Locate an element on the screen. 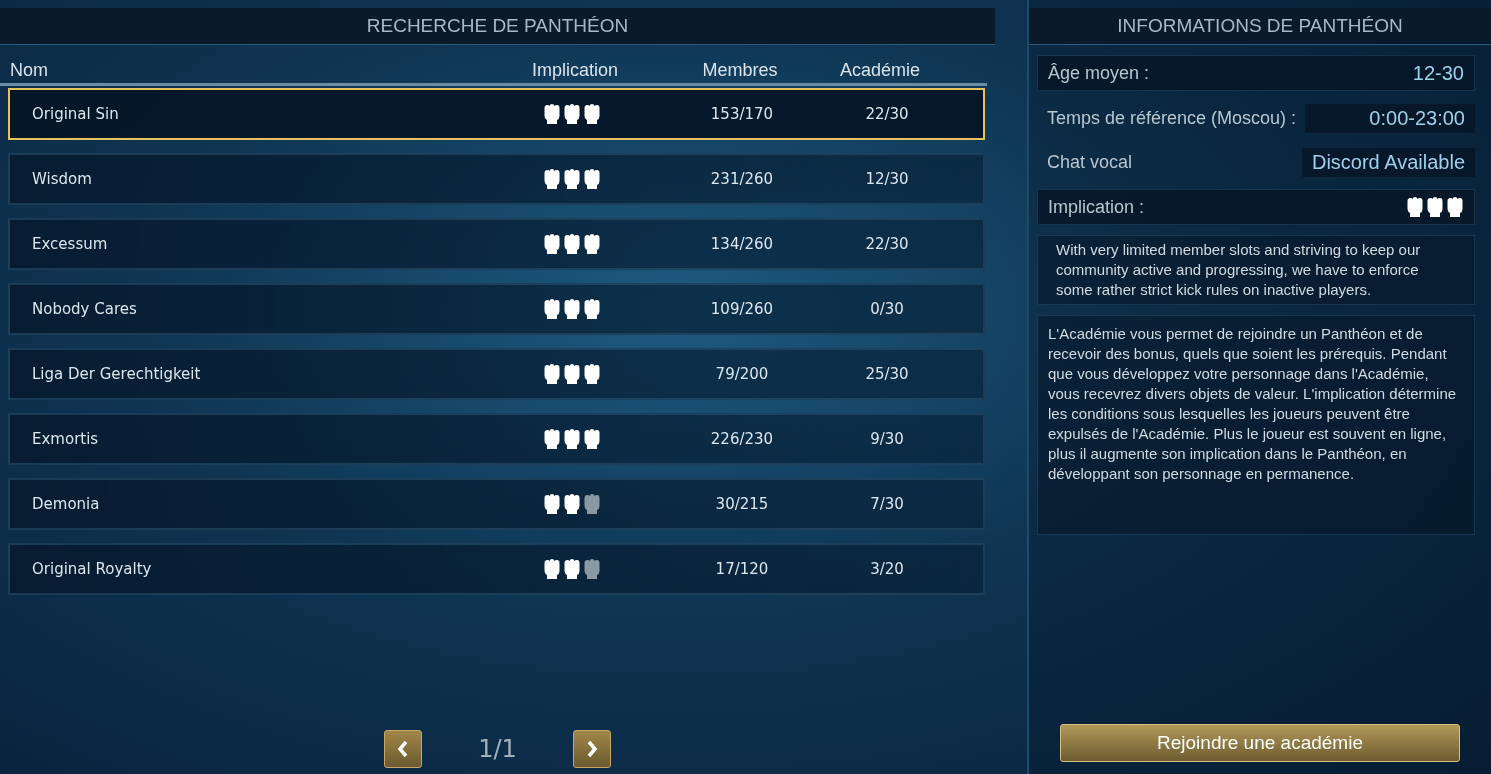  info-value: 12-30 is located at coordinates (1438, 73).